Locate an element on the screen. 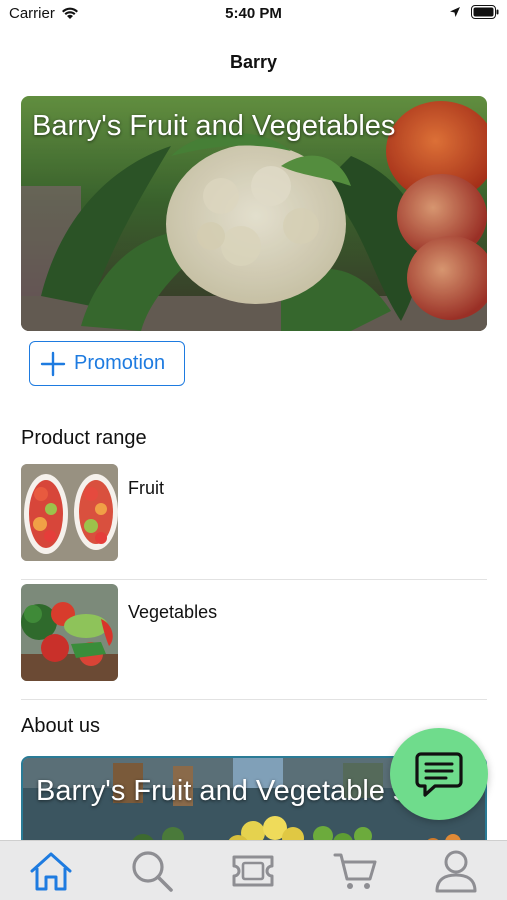  fruit-thumbnail is located at coordinates (69, 512).